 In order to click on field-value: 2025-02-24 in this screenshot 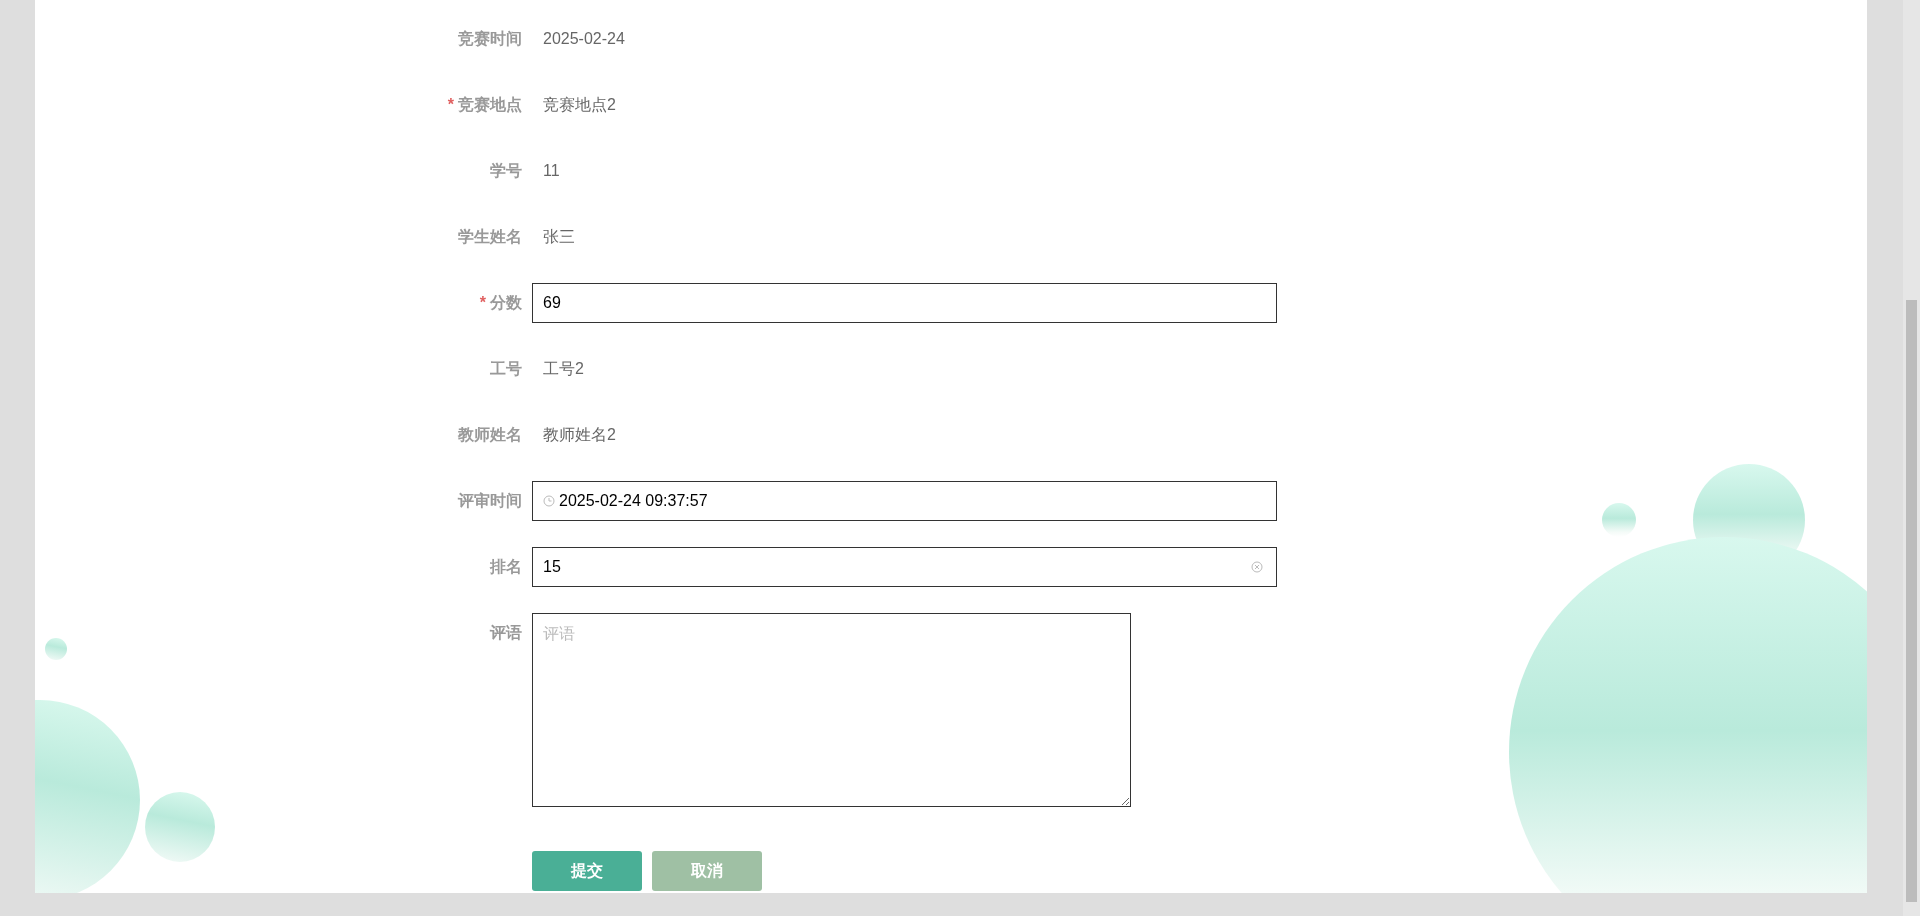, I will do `click(583, 39)`.